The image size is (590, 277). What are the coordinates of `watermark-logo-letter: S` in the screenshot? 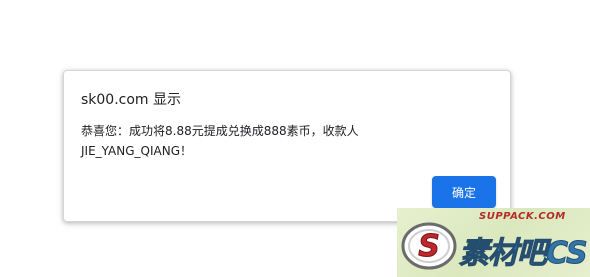 It's located at (429, 246).